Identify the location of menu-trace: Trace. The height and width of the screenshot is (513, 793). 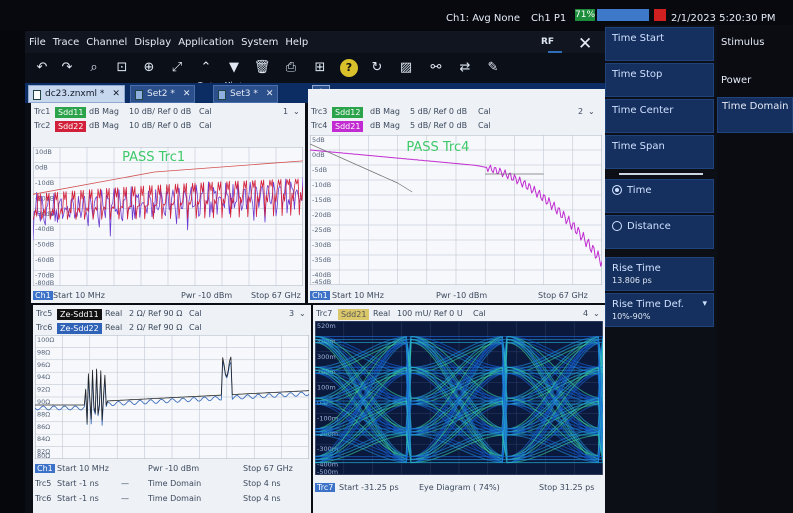
(66, 42).